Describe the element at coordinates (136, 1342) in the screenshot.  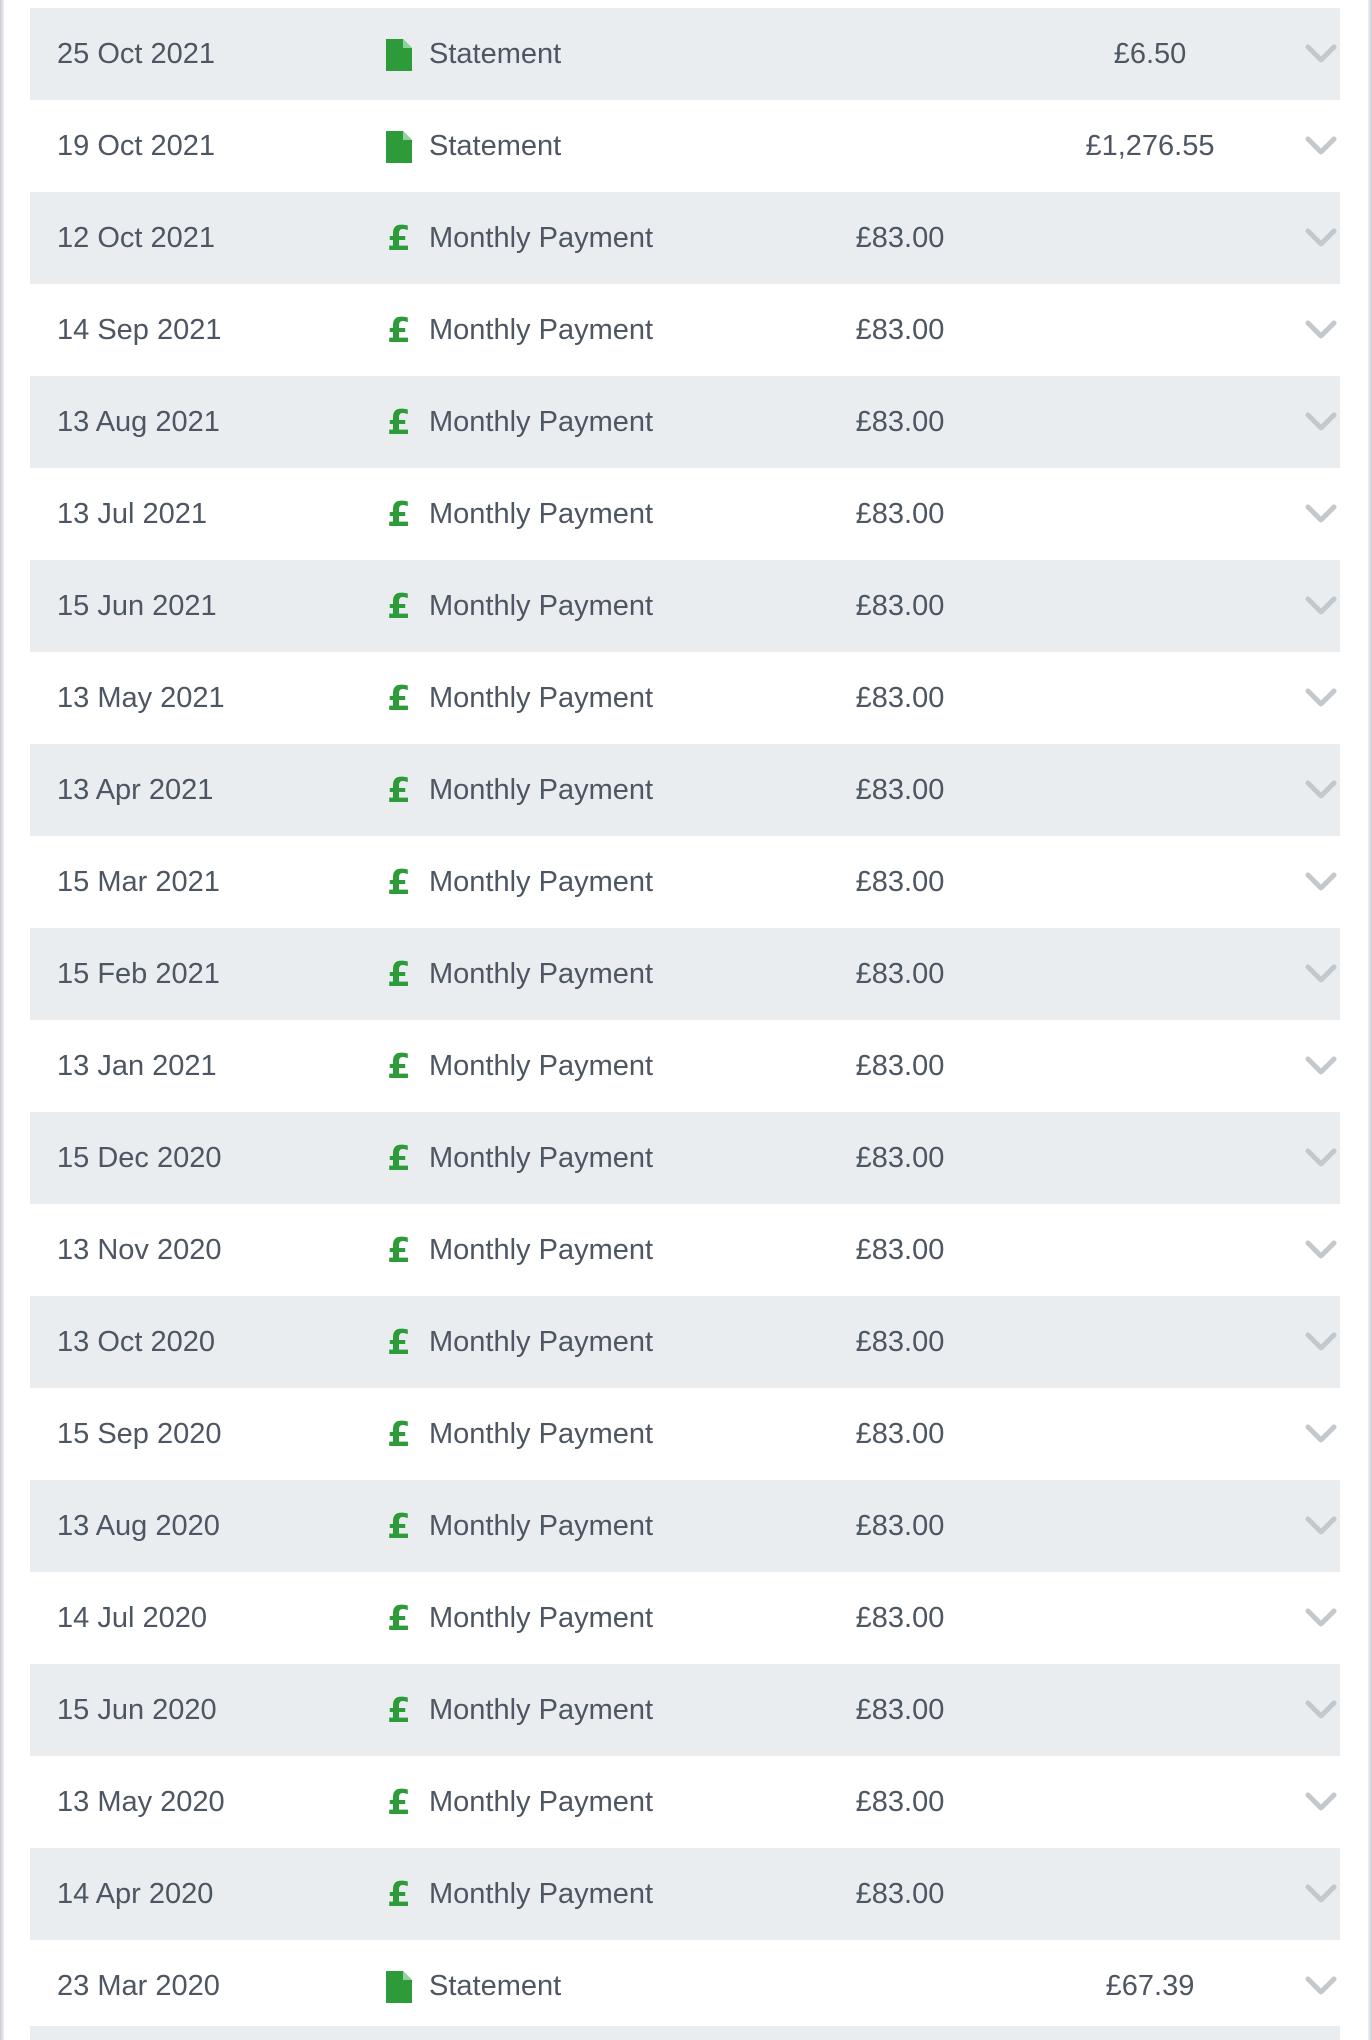
I see `transaction-date: 13 Oct 2020` at that location.